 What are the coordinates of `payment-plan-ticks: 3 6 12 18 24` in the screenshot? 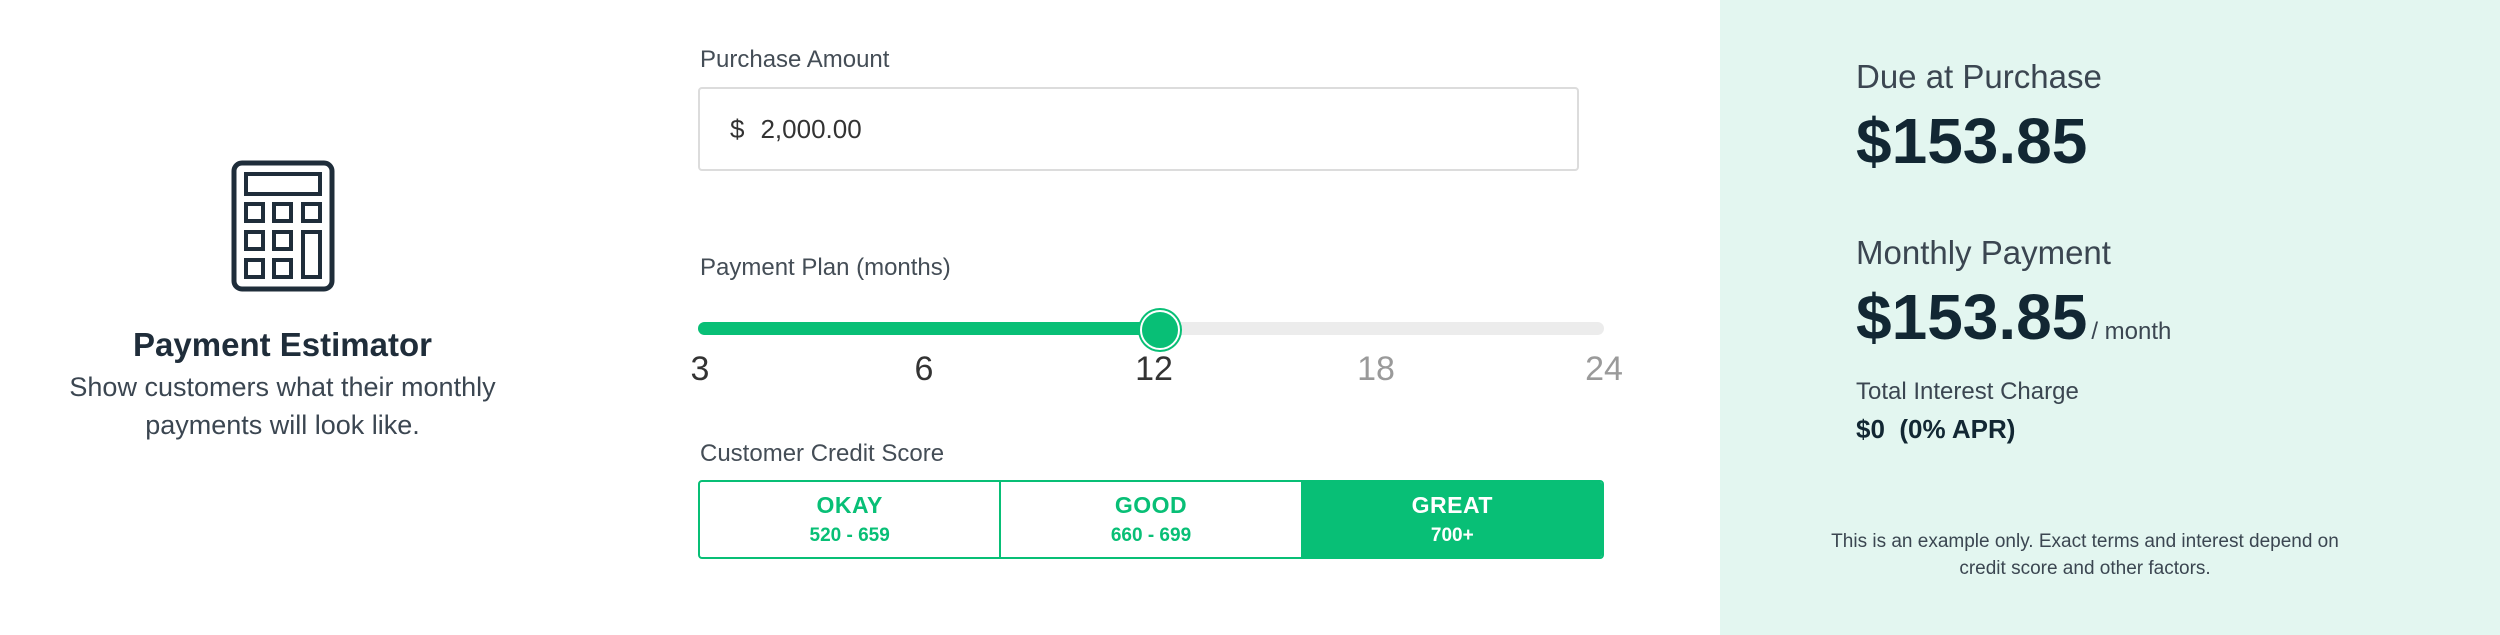 It's located at (1157, 370).